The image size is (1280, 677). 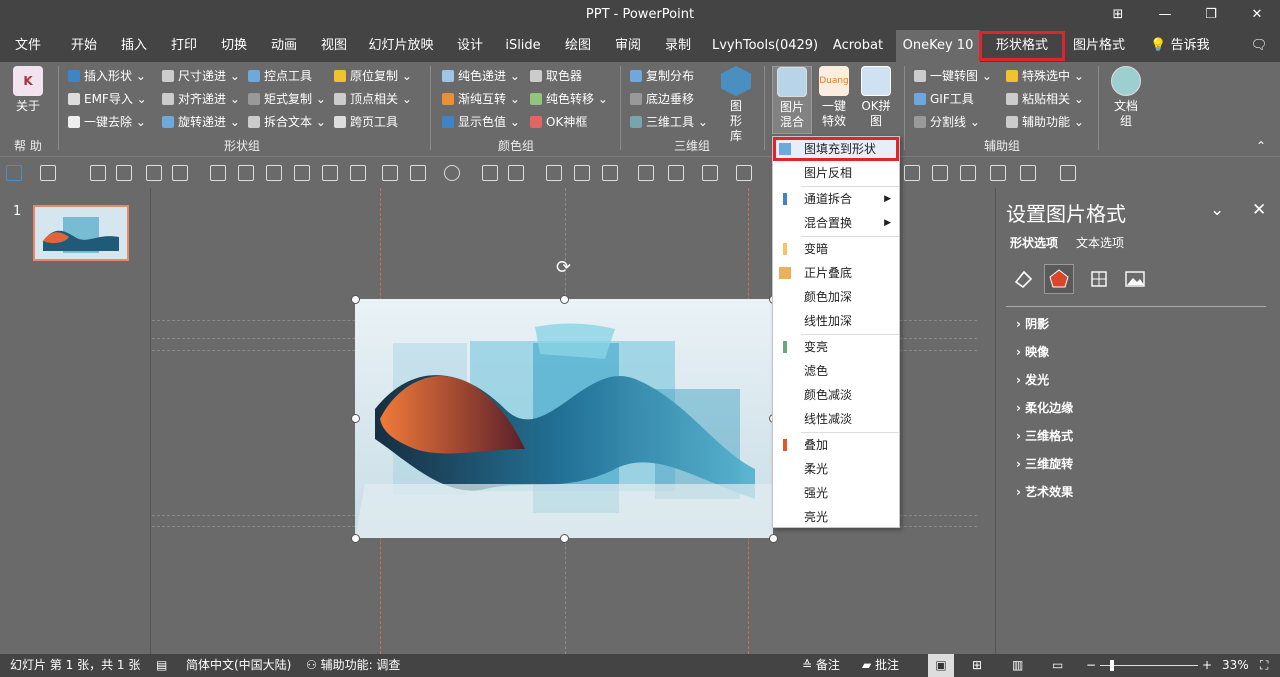 I want to click on language-indicator: 简体中文(中国大陆), so click(x=238, y=665).